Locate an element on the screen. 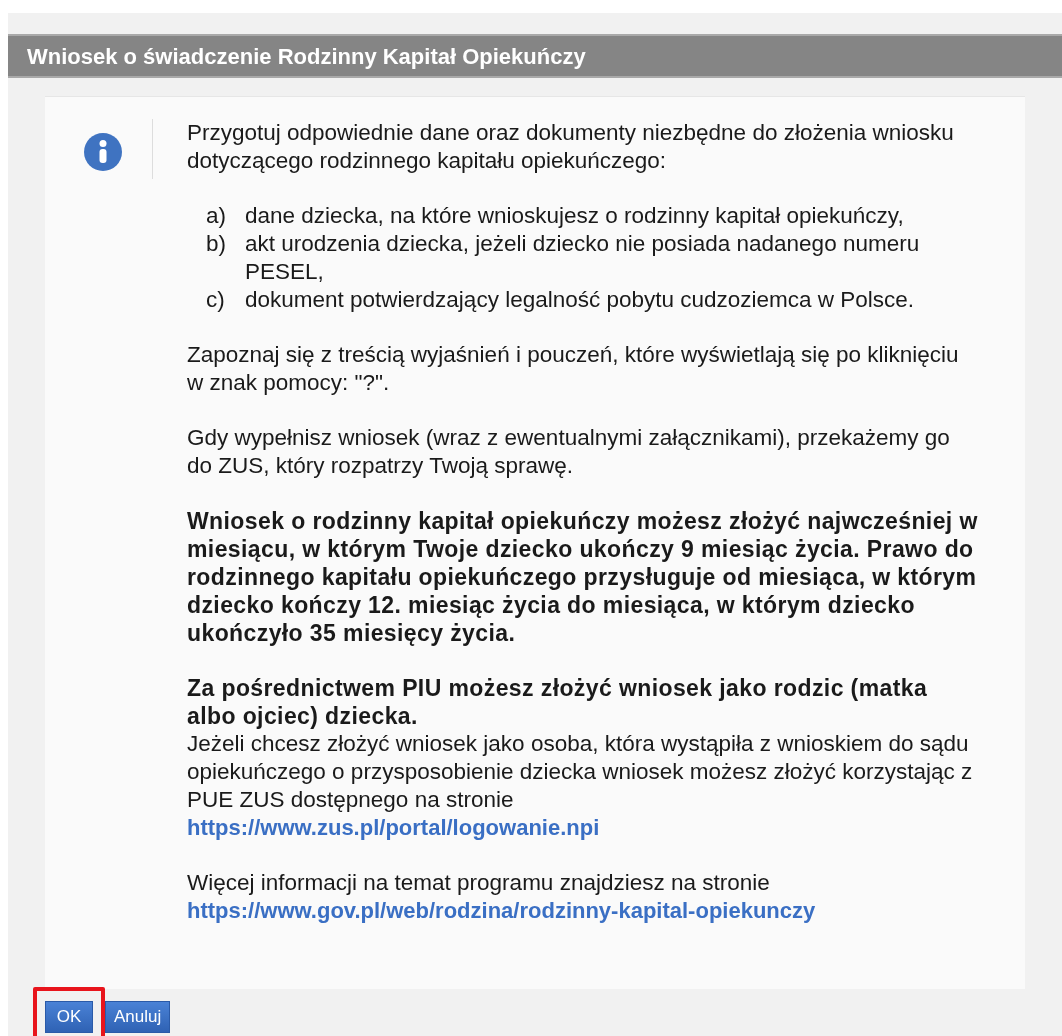 The height and width of the screenshot is (1036, 1062). info-text: Jeżeli chcesz złożyć wniosek jako osoba, która wystąpiła z wnioskiem do sądu opiekuńczego o przysposobienie dziecka wniosek możesz złożyć korzystając z PUE ZUS dostępnego na stronie is located at coordinates (580, 772).